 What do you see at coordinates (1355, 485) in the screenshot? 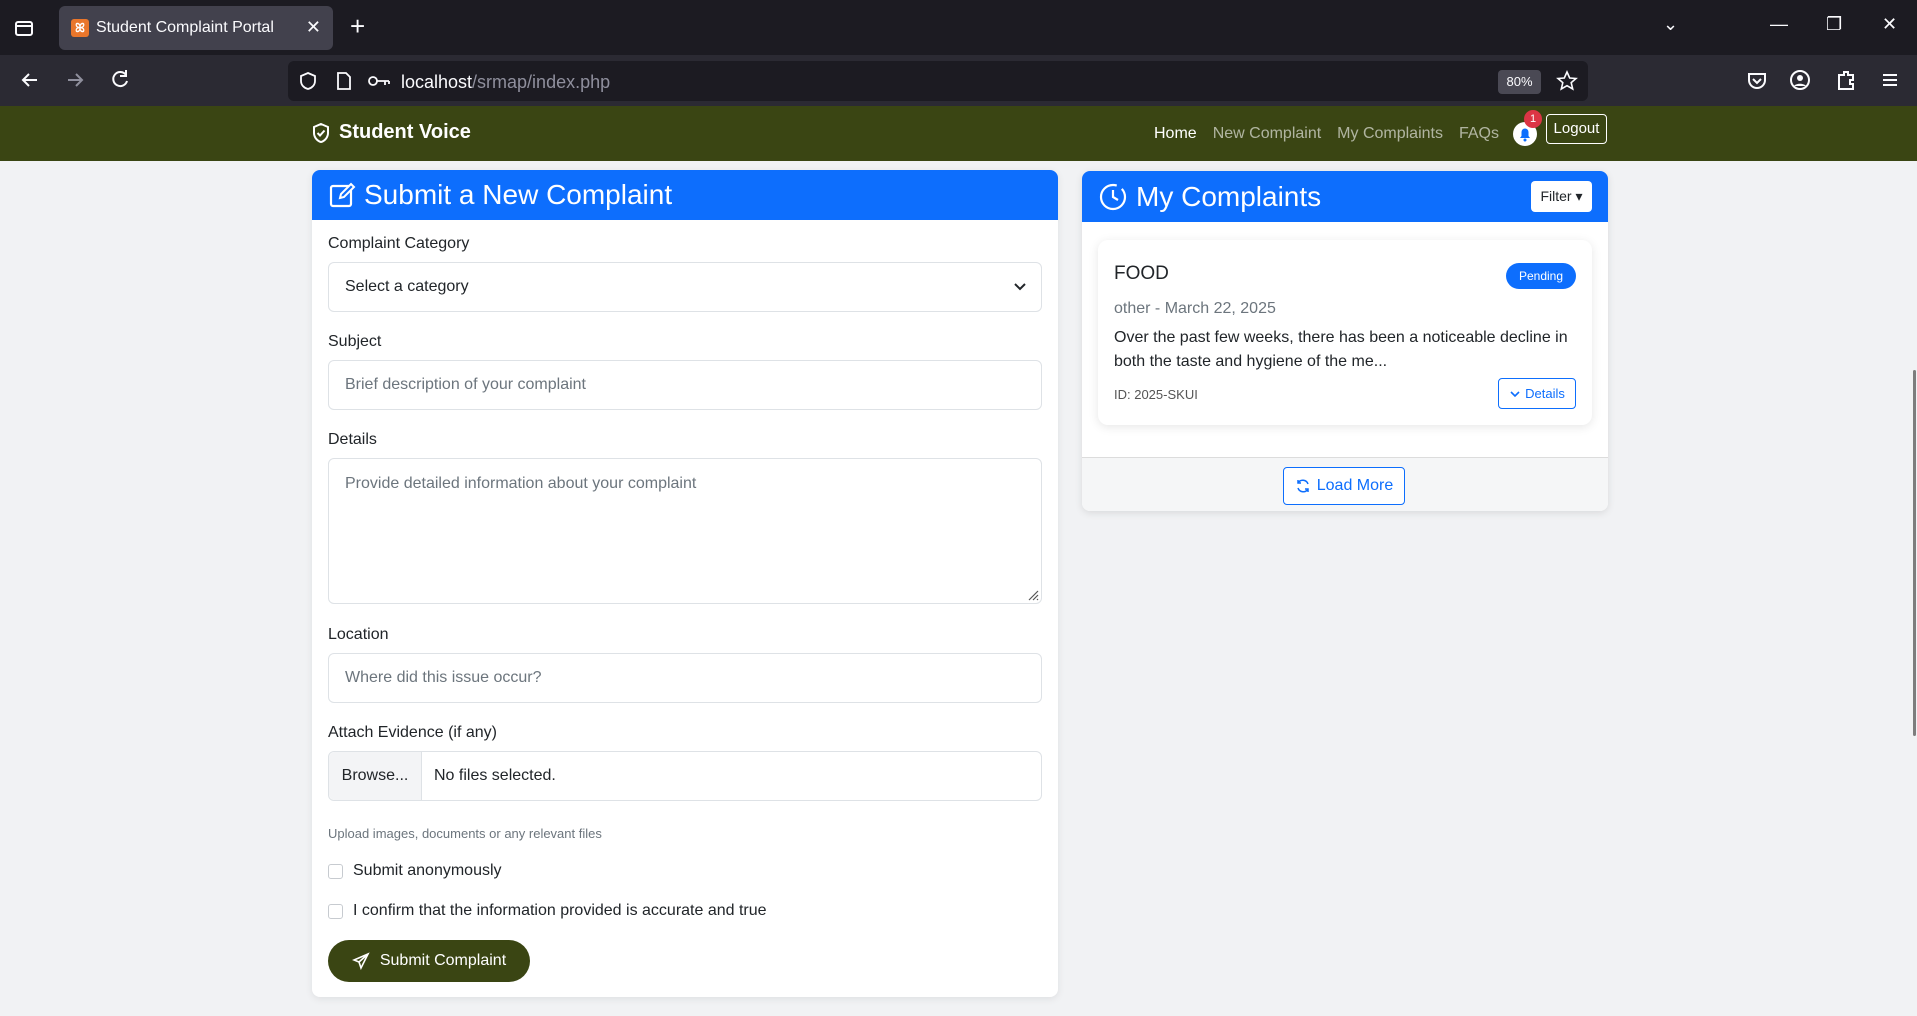
I see `load-more-label: Load More` at bounding box center [1355, 485].